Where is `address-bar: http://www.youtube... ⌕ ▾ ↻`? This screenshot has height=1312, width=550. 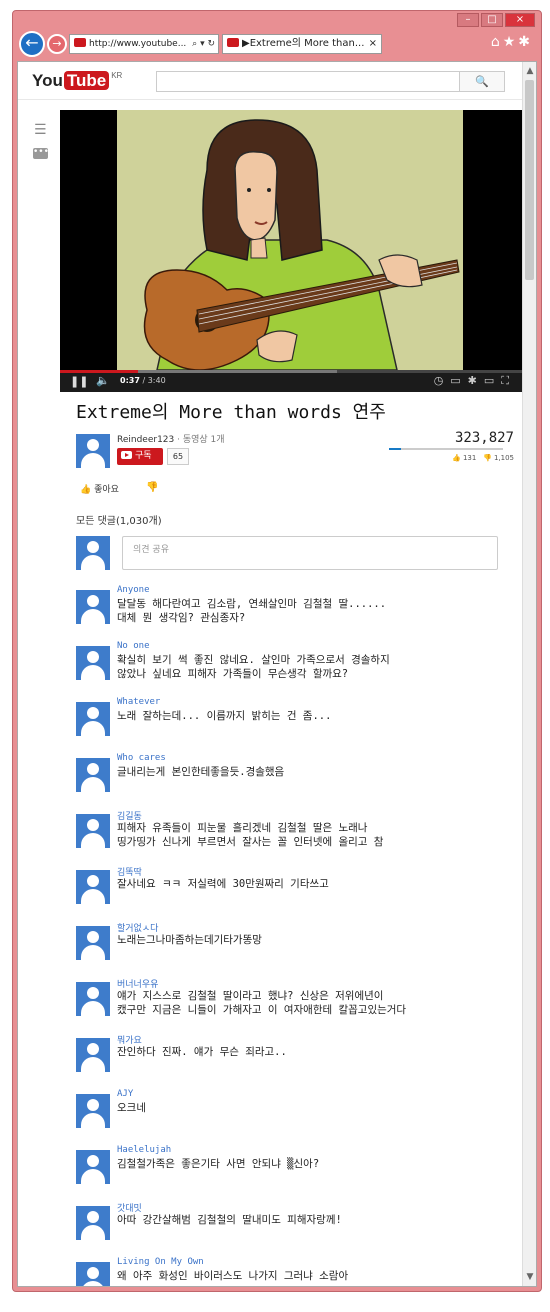 address-bar: http://www.youtube... ⌕ ▾ ↻ is located at coordinates (144, 44).